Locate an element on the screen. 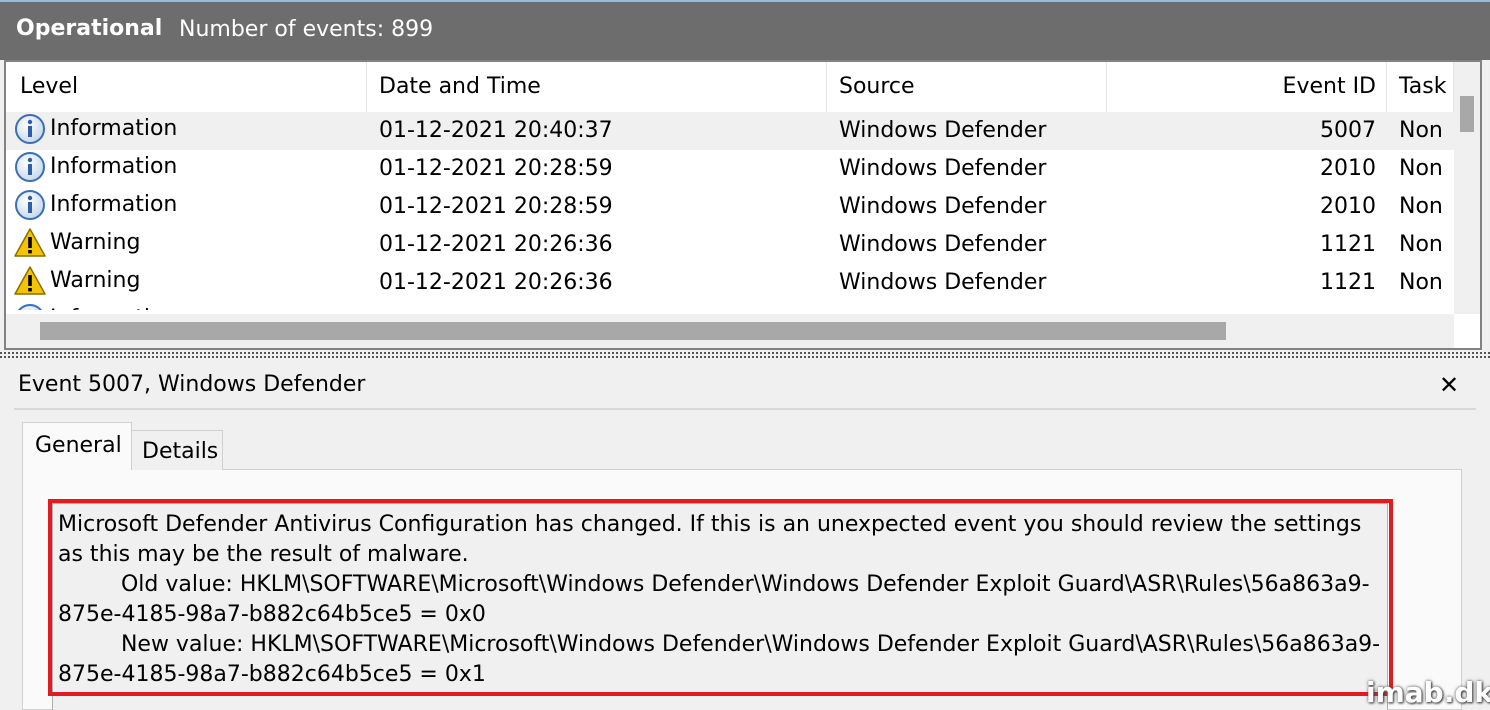  column-header-row: Level Date and Time Source Event ID Task is located at coordinates (730, 87).